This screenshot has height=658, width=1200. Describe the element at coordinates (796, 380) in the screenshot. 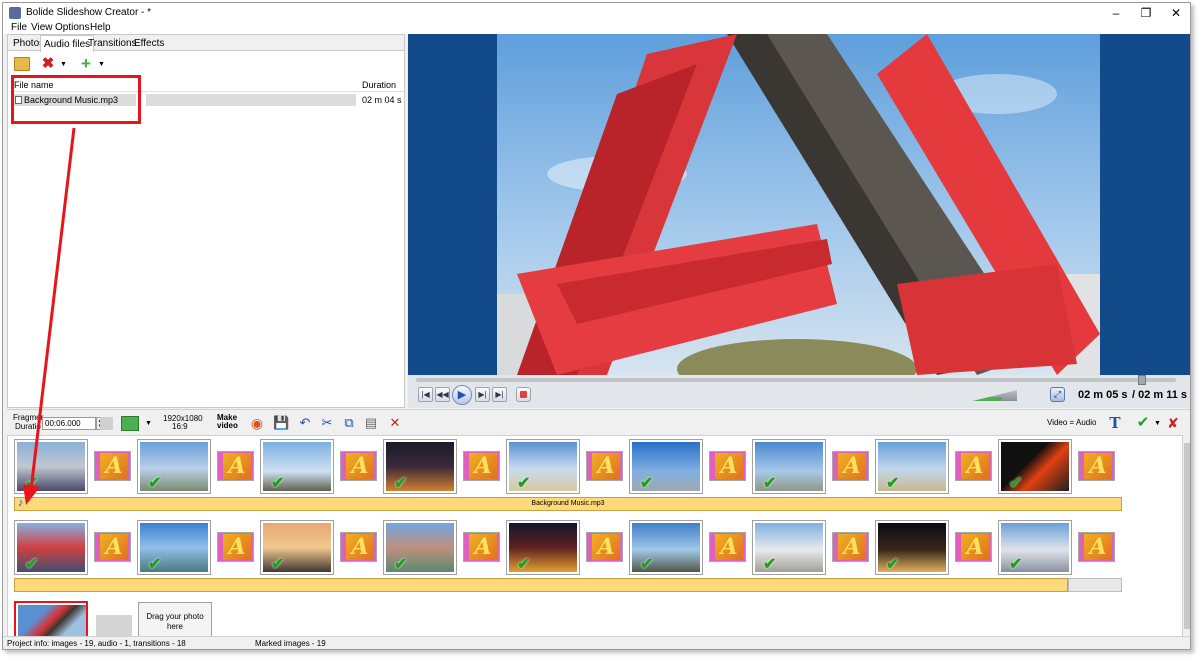

I see `seek-bar` at that location.